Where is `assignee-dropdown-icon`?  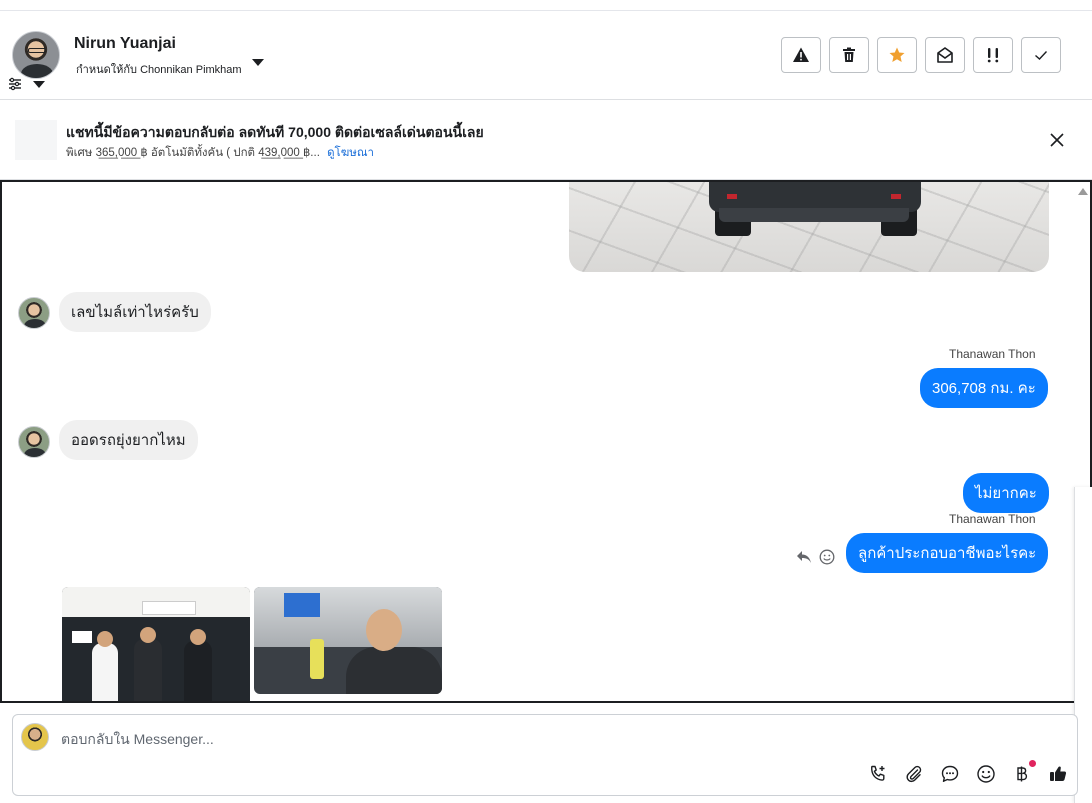 assignee-dropdown-icon is located at coordinates (258, 62).